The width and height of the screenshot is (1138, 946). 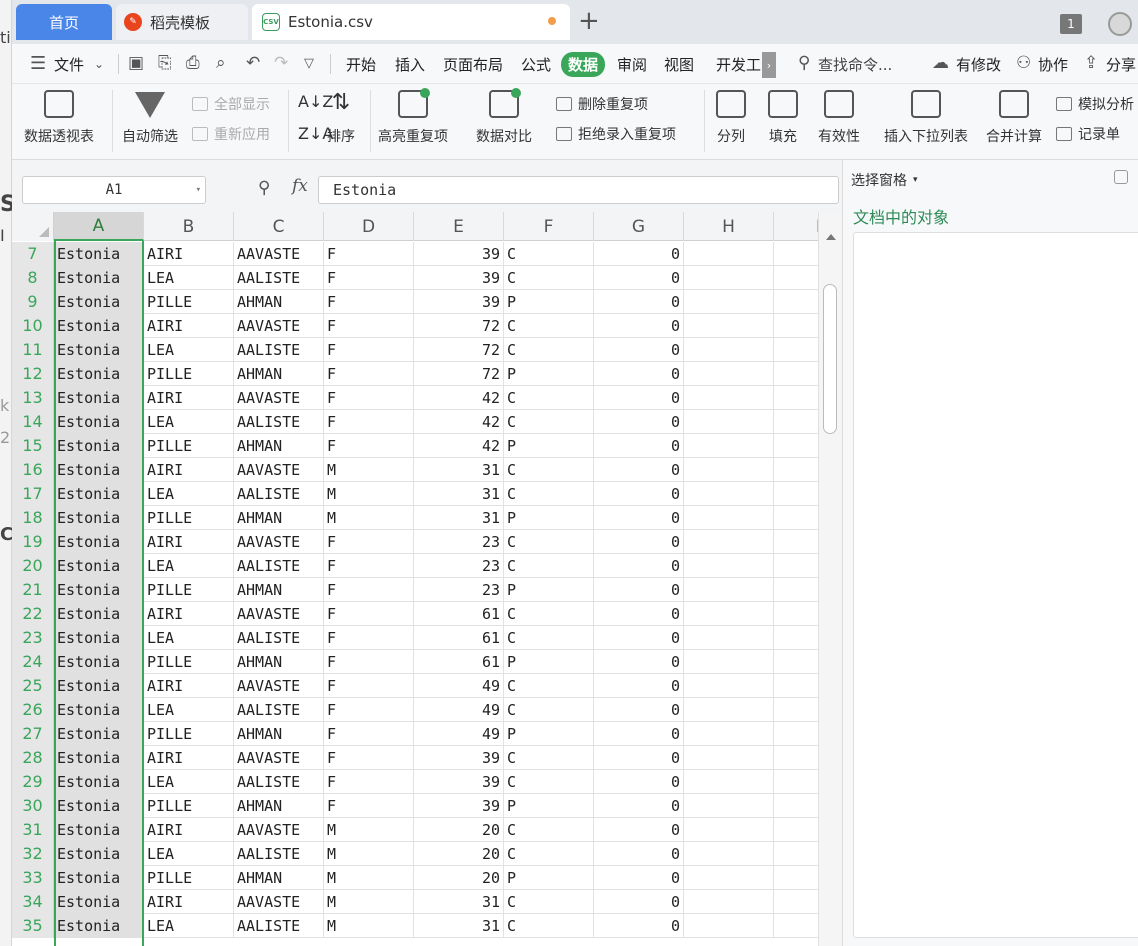 What do you see at coordinates (616, 134) in the screenshot?
I see `reject-duplicates-button: 拒绝录入重复项` at bounding box center [616, 134].